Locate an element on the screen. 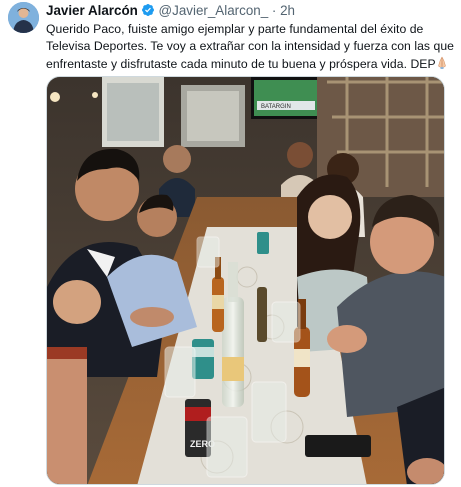  author-handle: @Javier_Alarcon_ is located at coordinates (214, 10).